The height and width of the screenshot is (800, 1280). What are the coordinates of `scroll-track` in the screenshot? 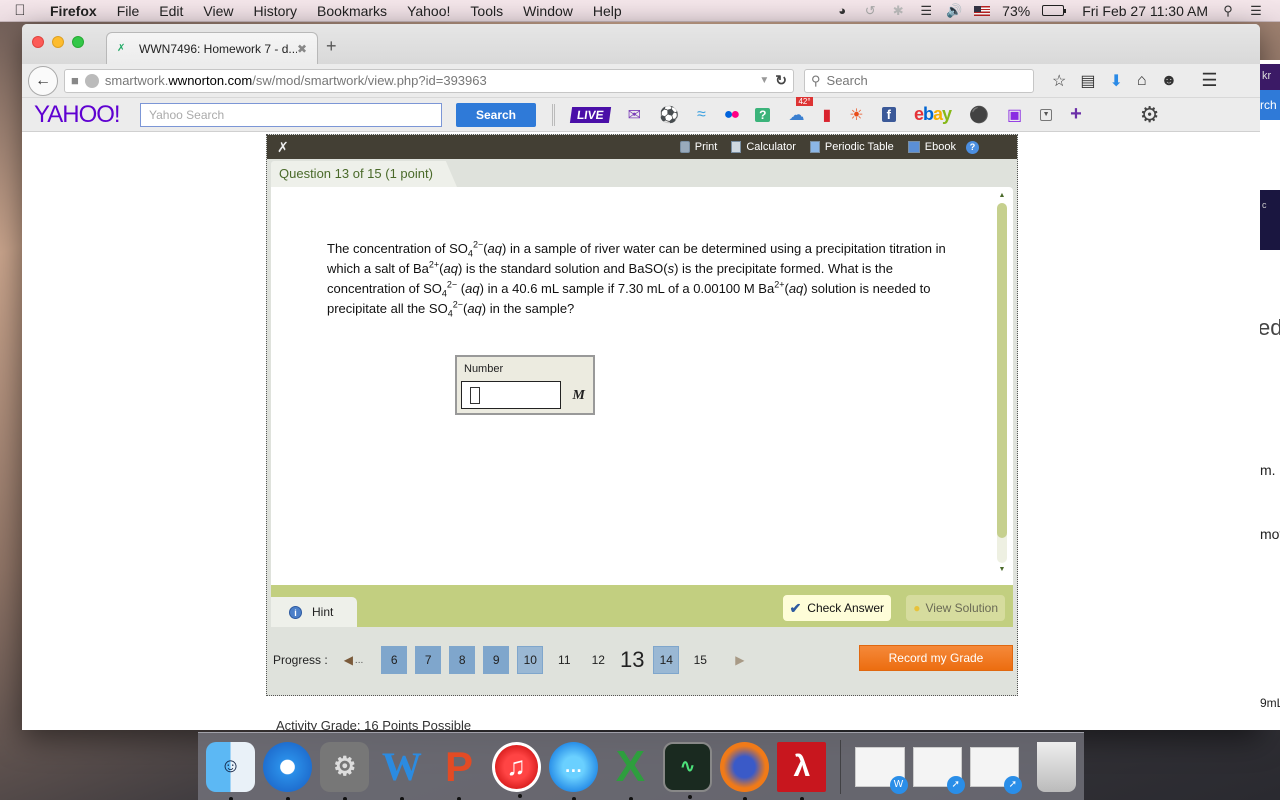 It's located at (1002, 383).